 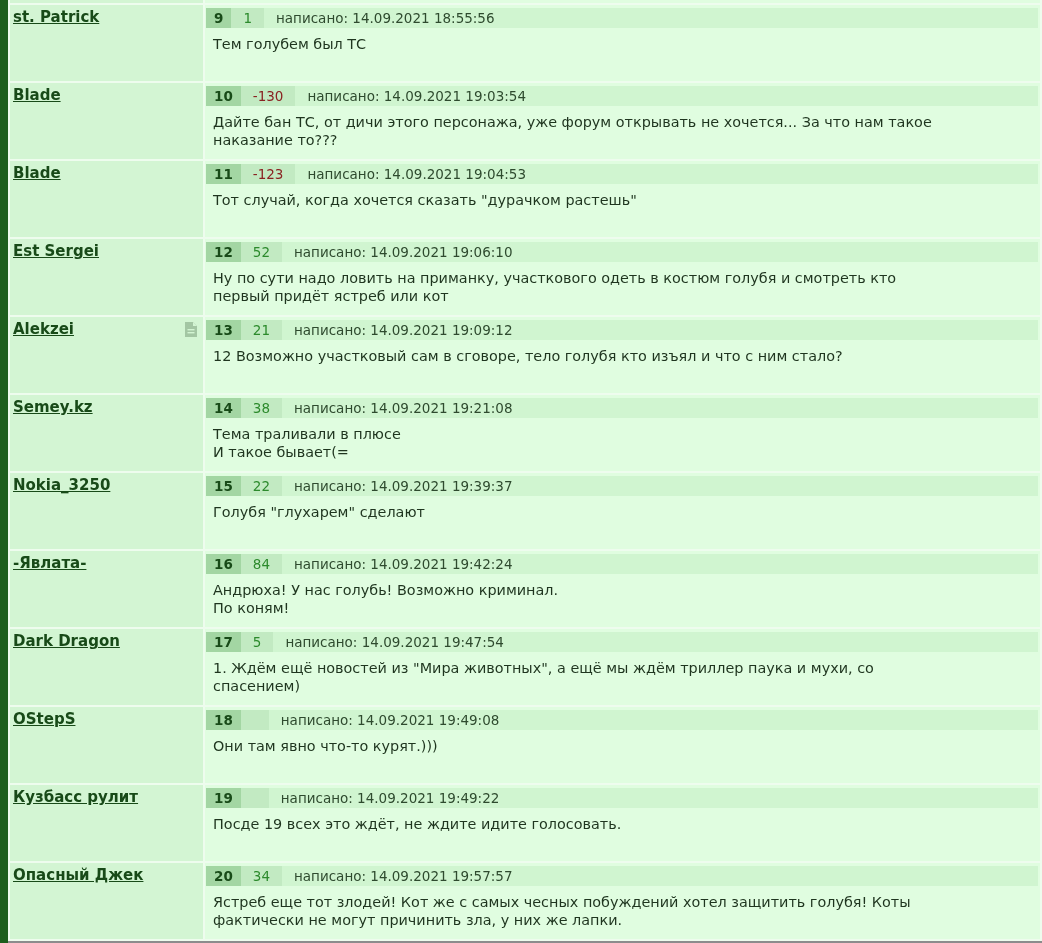 What do you see at coordinates (56, 251) in the screenshot?
I see `username-link: Est Sergei` at bounding box center [56, 251].